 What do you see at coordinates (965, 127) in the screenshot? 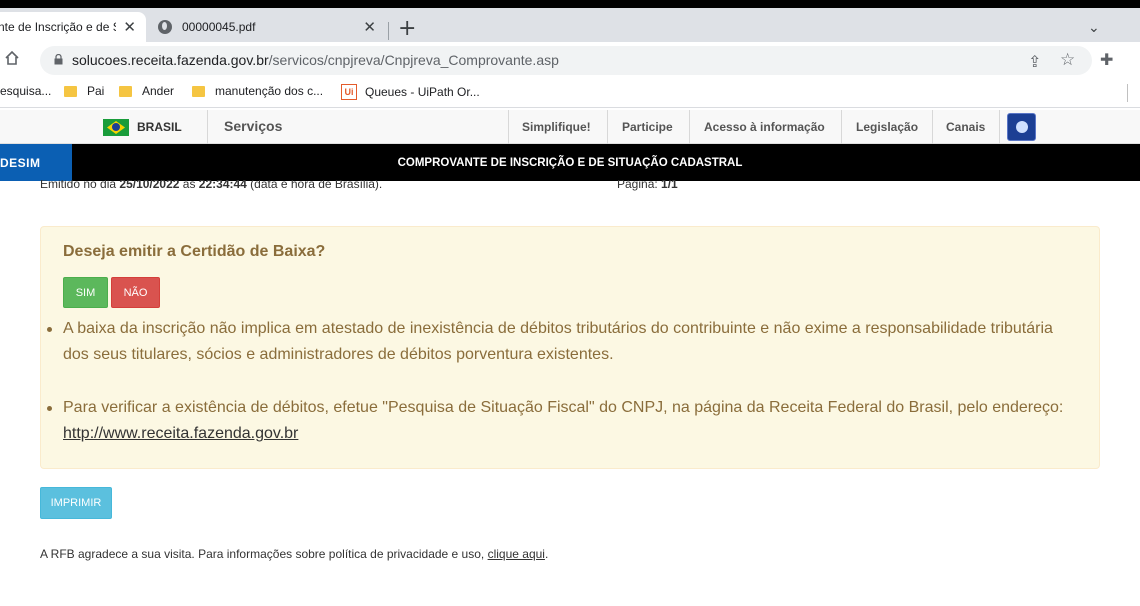
I see `canais-link: Canais` at bounding box center [965, 127].